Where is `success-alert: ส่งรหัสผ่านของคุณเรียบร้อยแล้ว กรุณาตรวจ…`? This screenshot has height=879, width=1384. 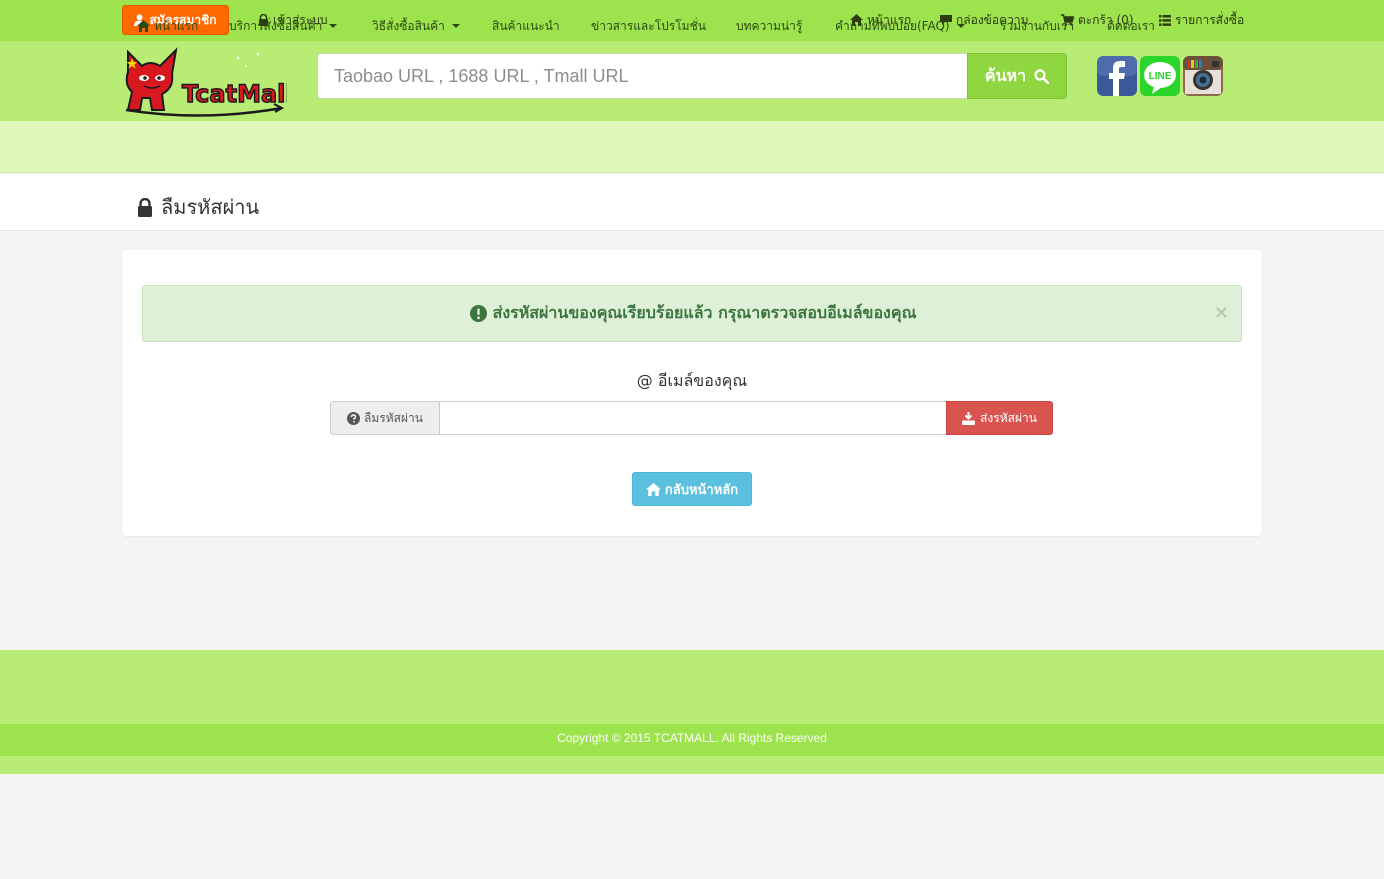 success-alert: ส่งรหัสผ่านของคุณเรียบร้อยแล้ว กรุณาตรวจ… is located at coordinates (692, 313).